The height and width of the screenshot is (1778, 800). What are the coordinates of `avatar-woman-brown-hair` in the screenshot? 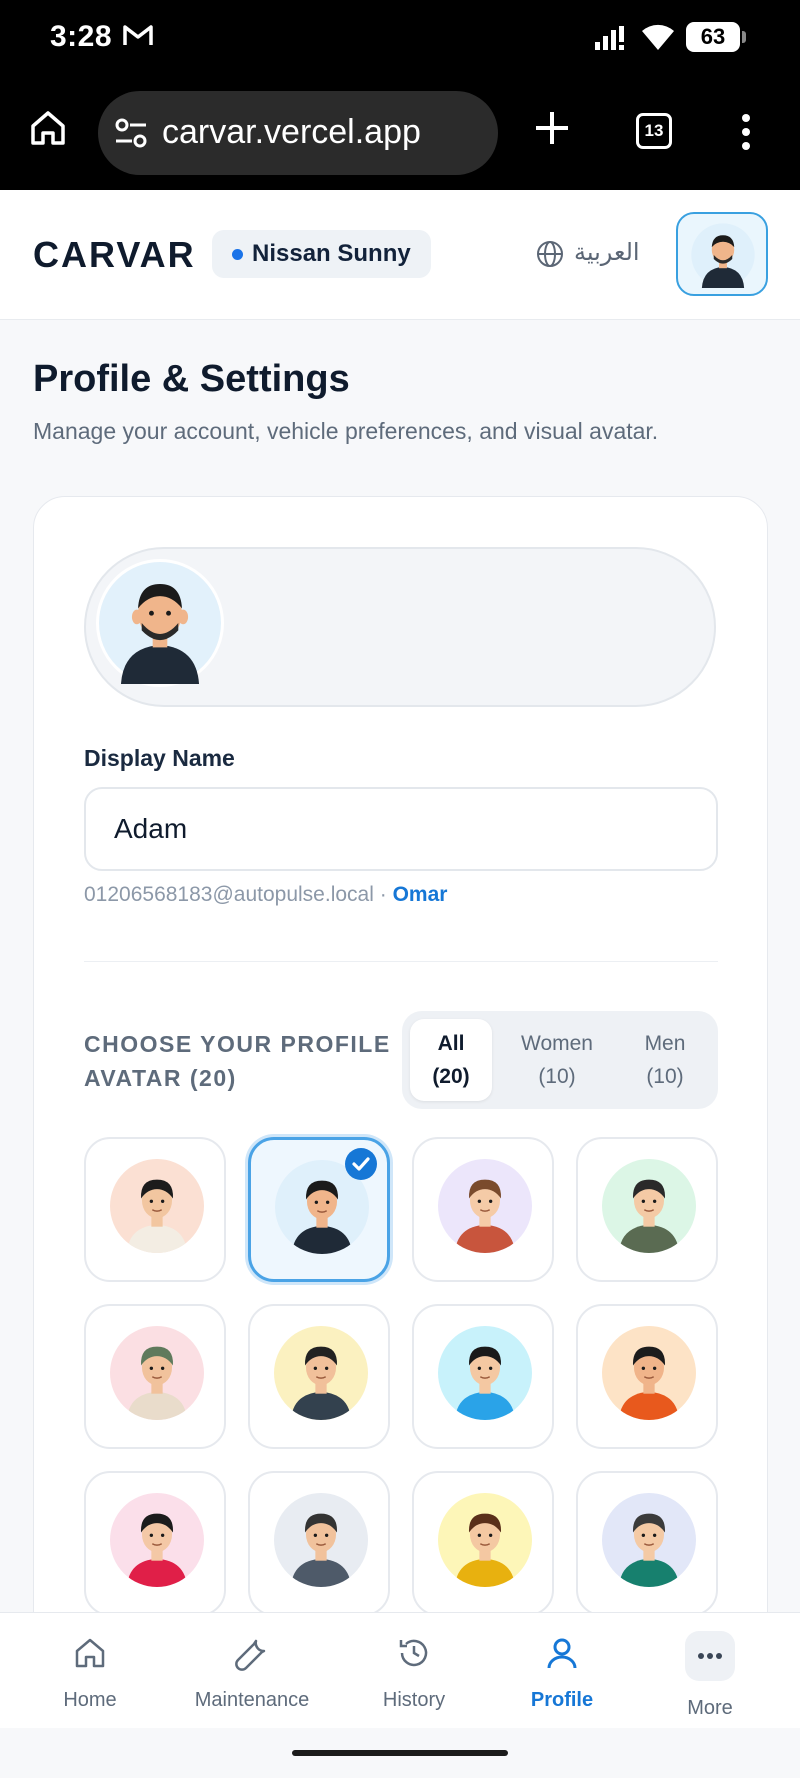 It's located at (485, 1206).